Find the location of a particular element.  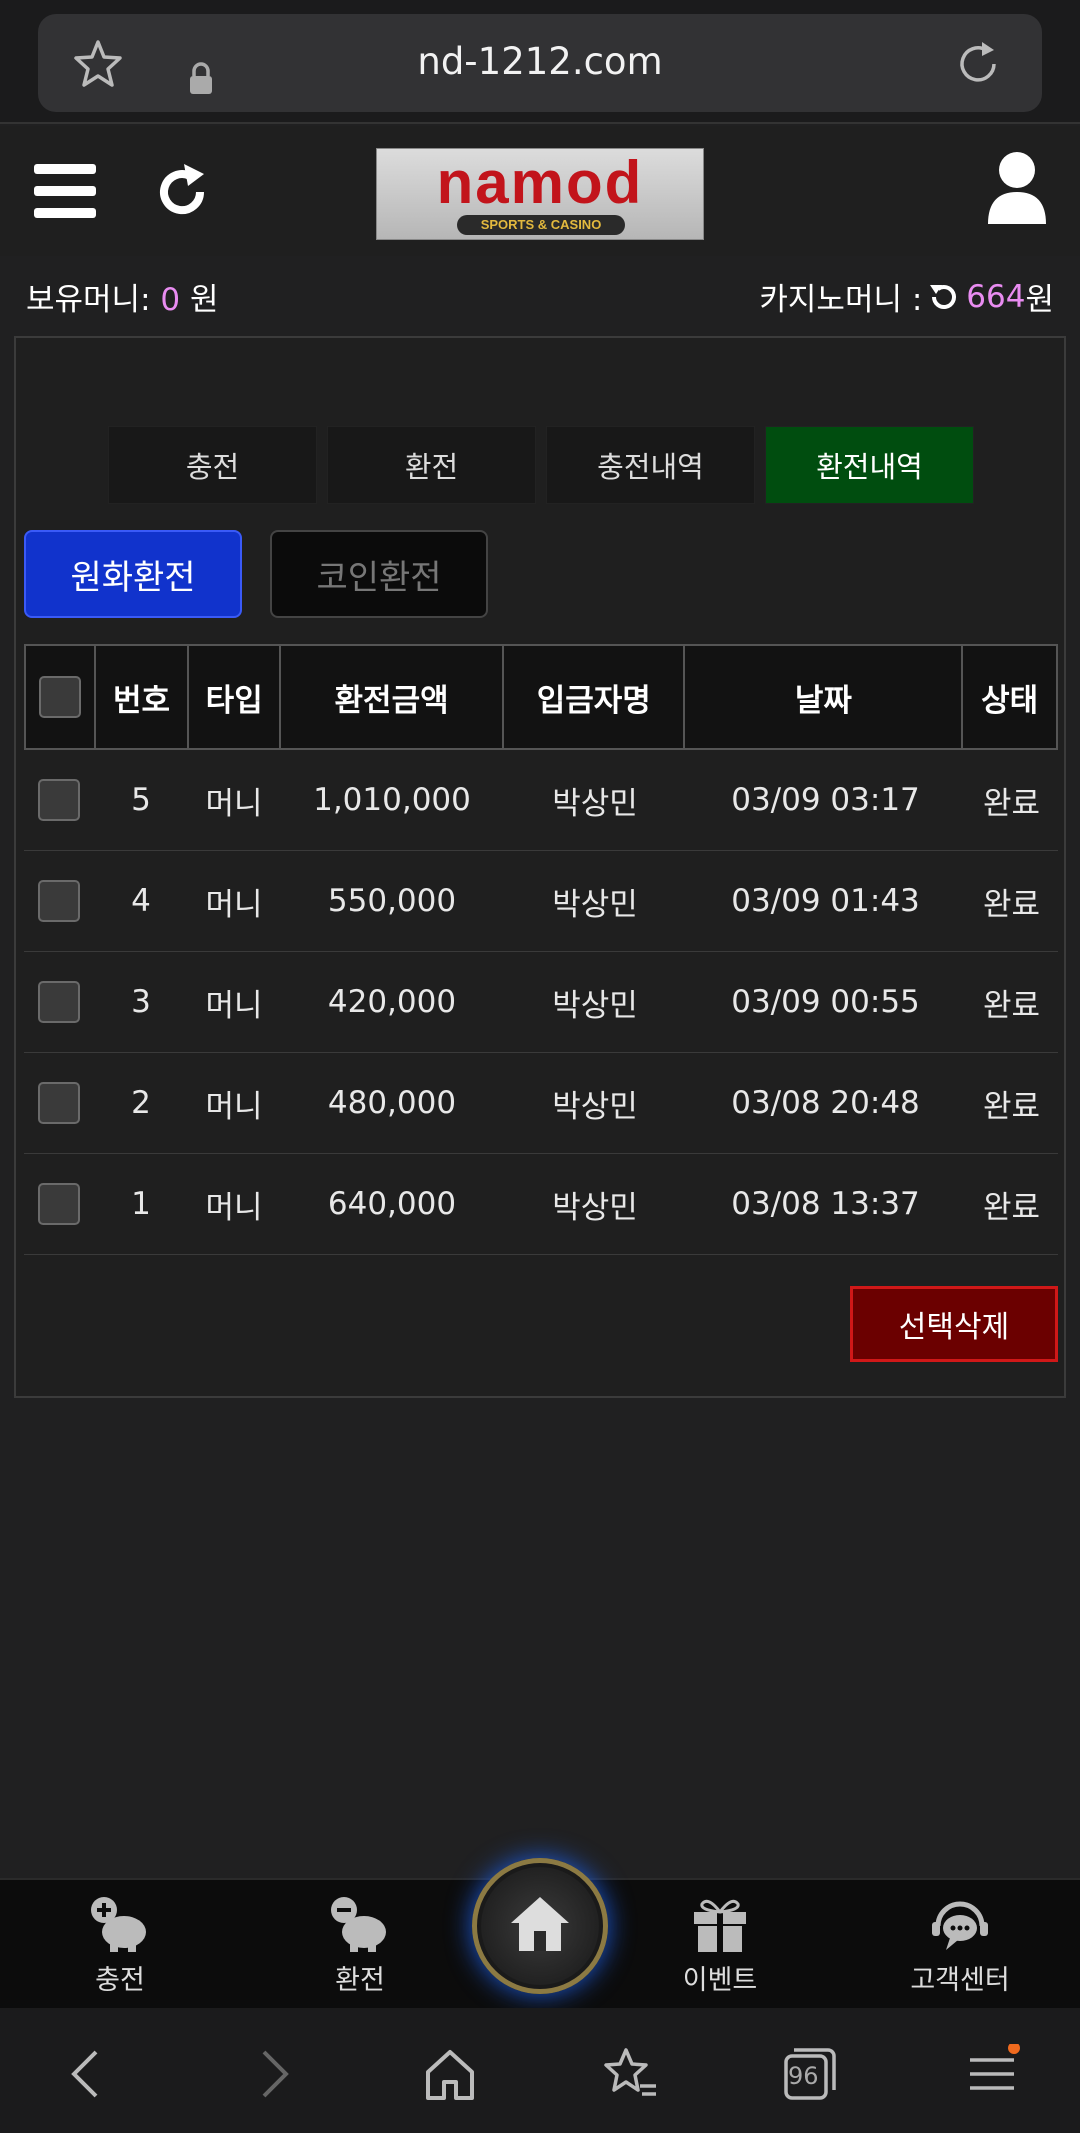

nav-exchange: 환전 is located at coordinates (360, 1945).